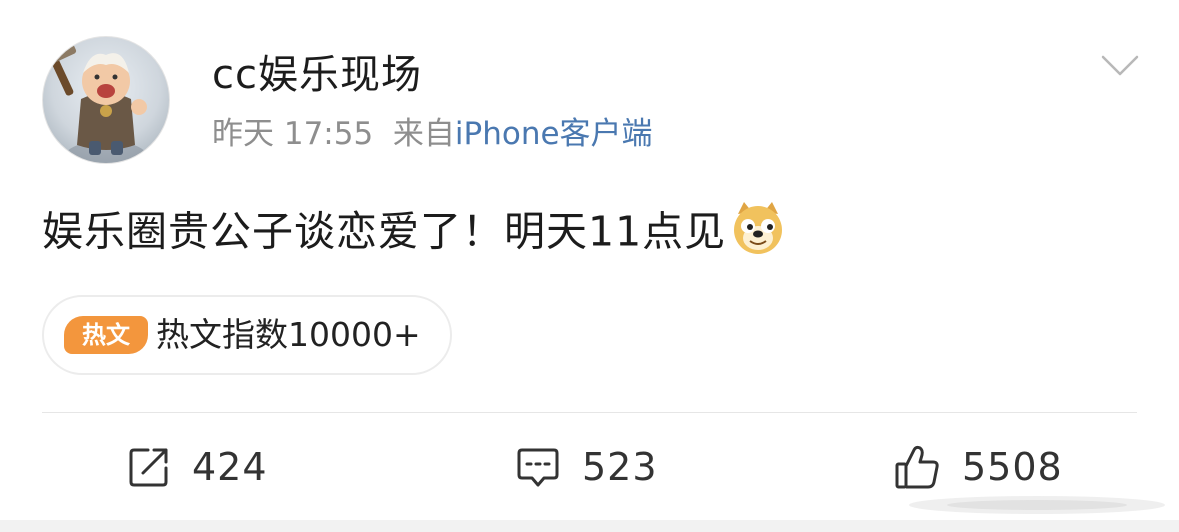 This screenshot has width=1179, height=532. Describe the element at coordinates (554, 134) in the screenshot. I see `post-source: iPhone客户端` at that location.